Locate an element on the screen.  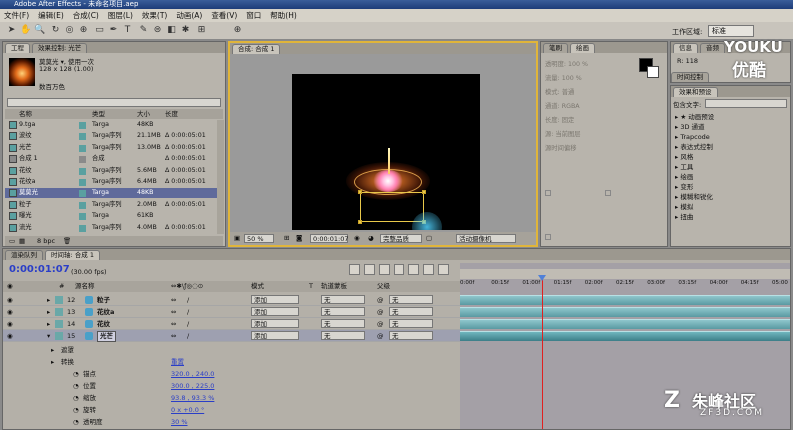
hide-shy-icon is located at coordinates (399, 269).